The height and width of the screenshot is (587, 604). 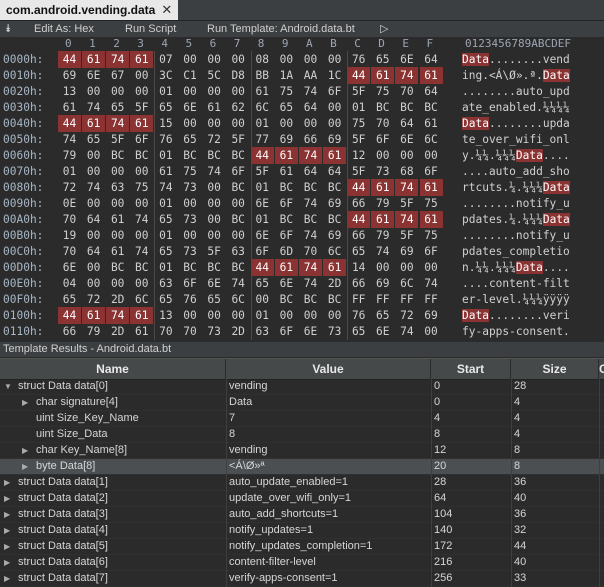 I want to click on hex-byte: AA, so click(x=310, y=75).